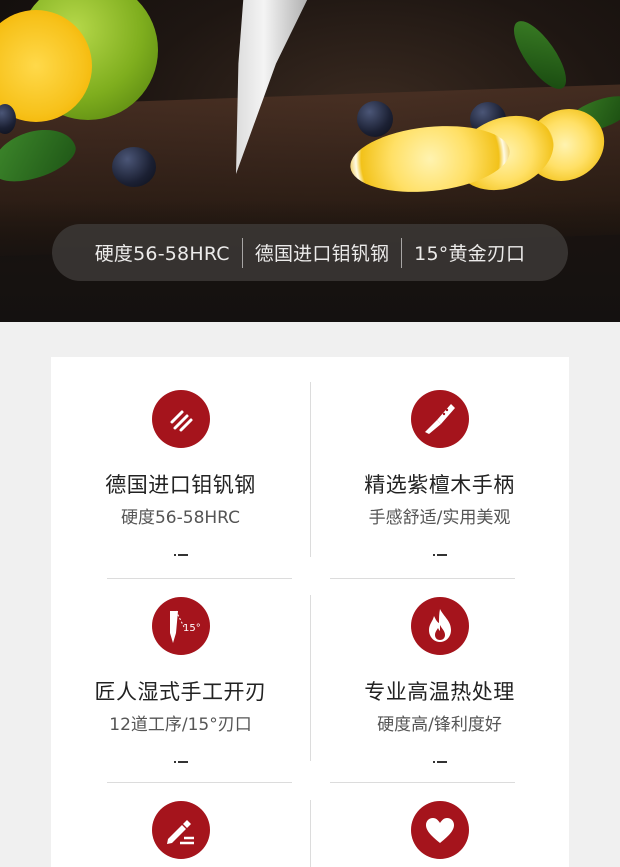 The width and height of the screenshot is (620, 867). I want to click on flame-icon, so click(439, 626).